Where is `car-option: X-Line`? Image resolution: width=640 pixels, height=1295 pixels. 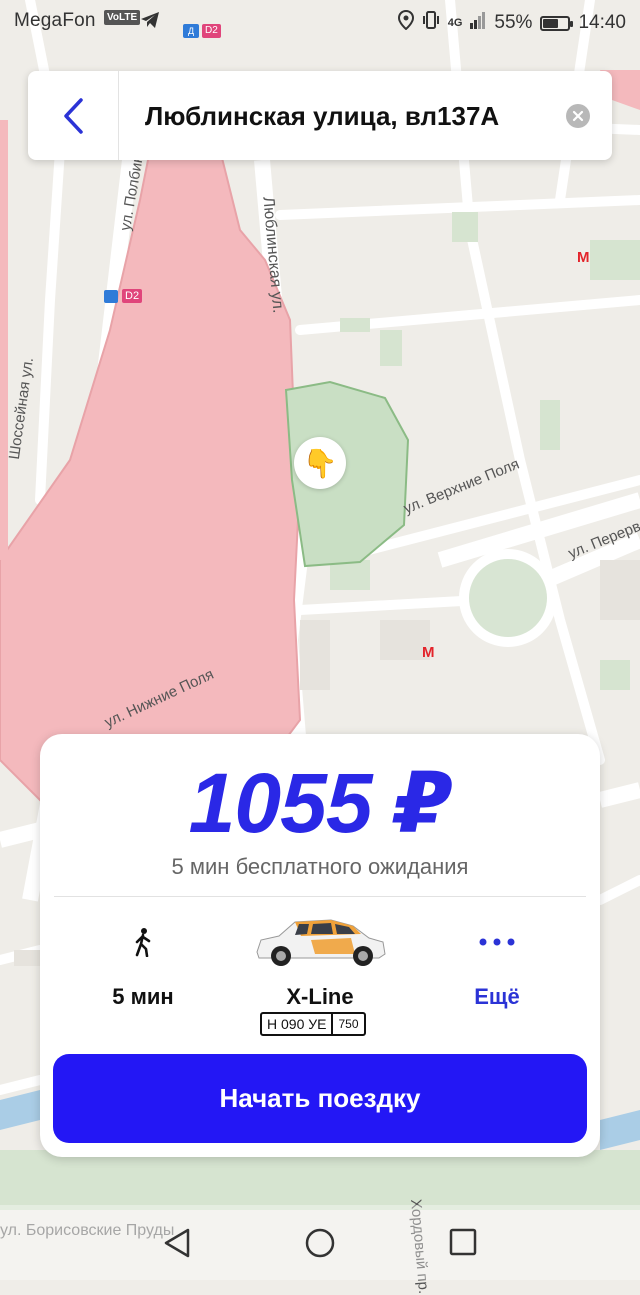
car-option: X-Line is located at coordinates (320, 962).